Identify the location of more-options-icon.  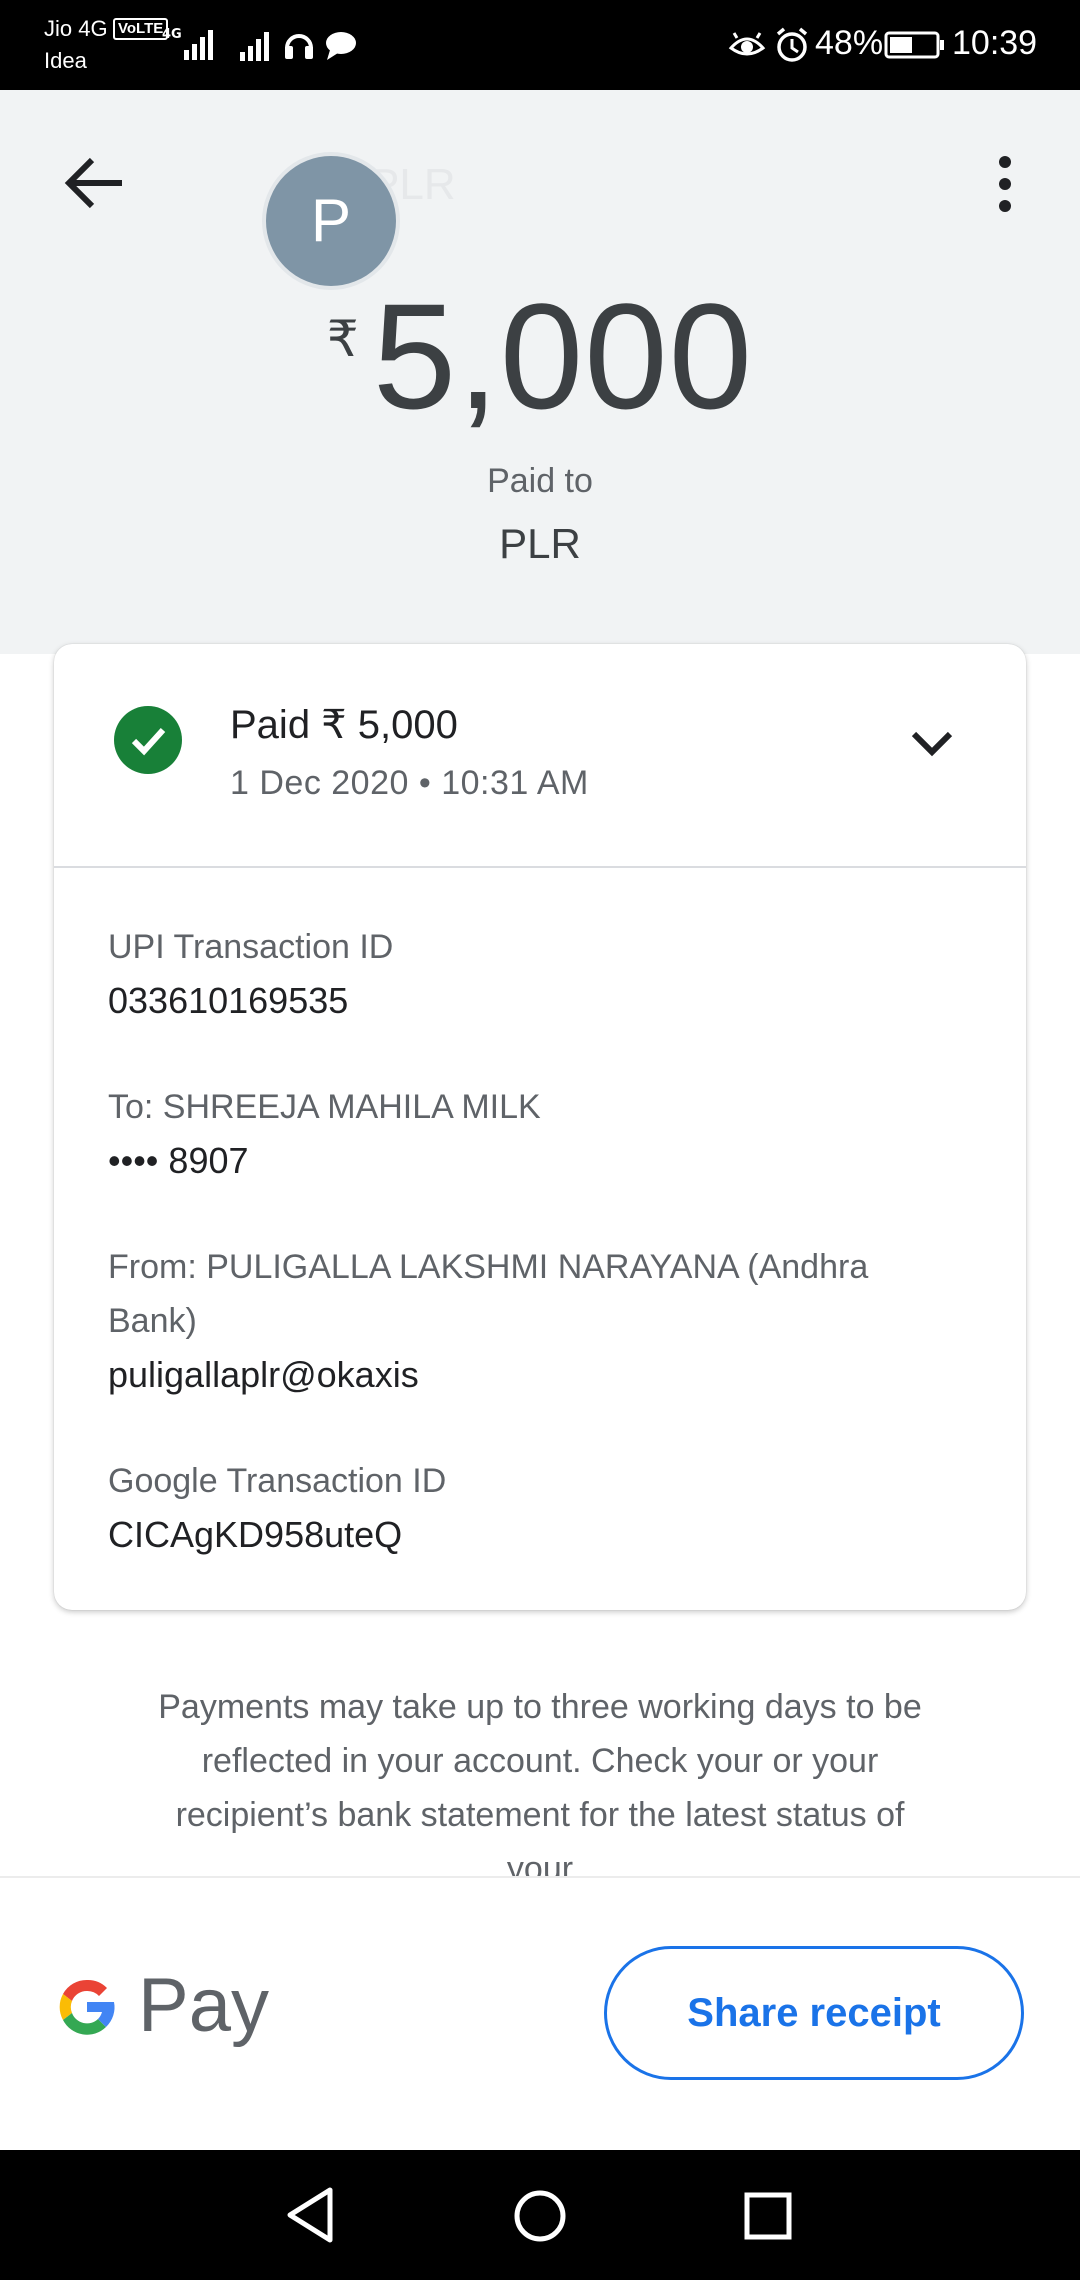
(1005, 184).